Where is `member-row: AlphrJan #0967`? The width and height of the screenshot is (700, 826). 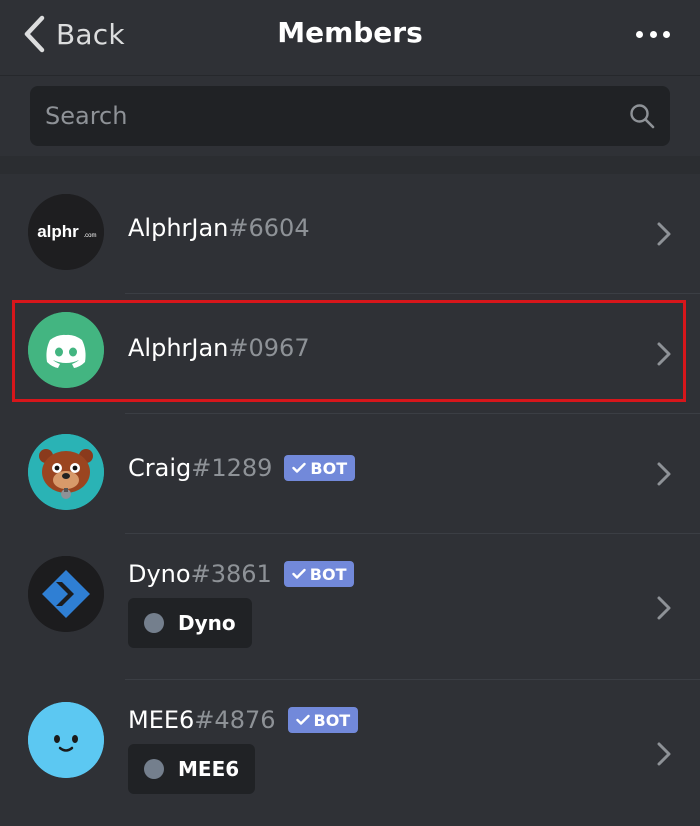
member-row: AlphrJan #0967 is located at coordinates (350, 354).